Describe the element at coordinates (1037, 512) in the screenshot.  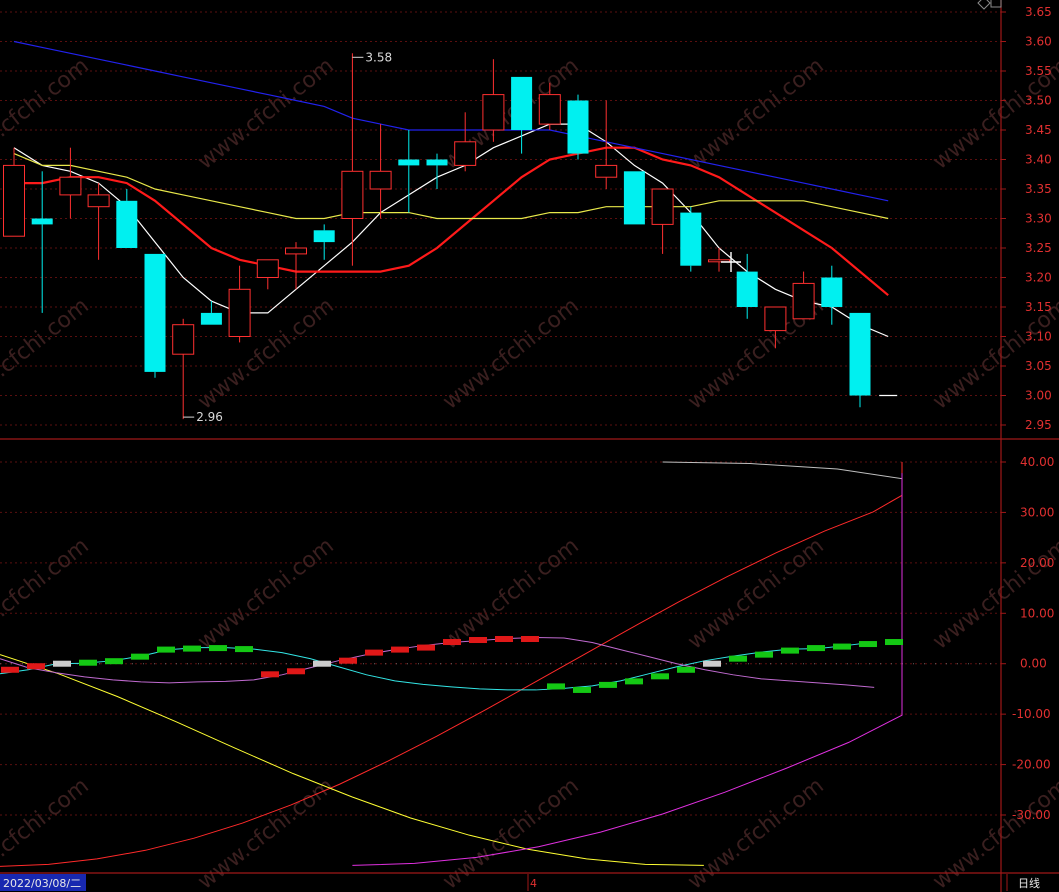
I see `indicator-tick-label: 30.00` at that location.